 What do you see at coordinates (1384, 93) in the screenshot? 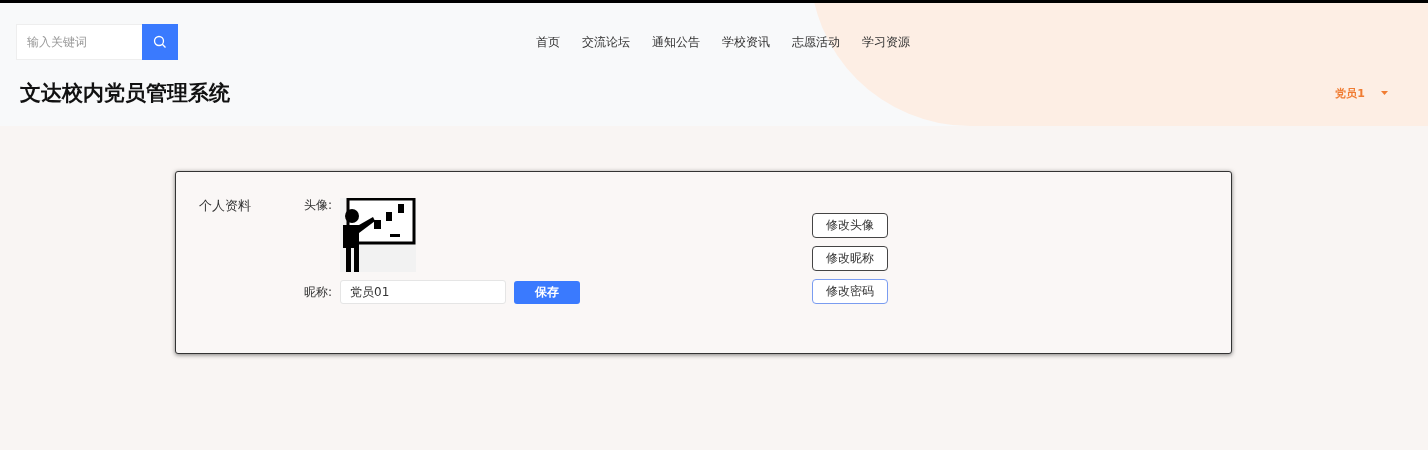
I see `caret-icon` at bounding box center [1384, 93].